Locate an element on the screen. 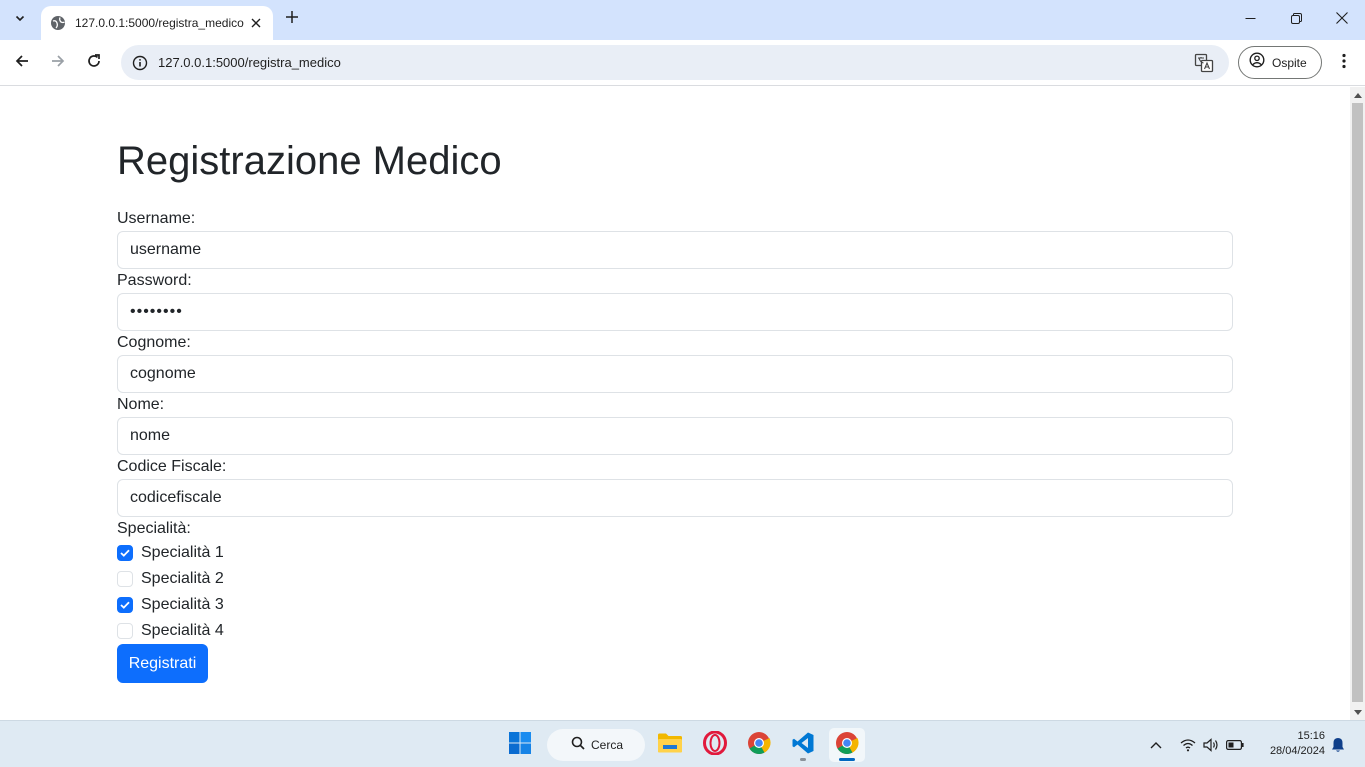 The image size is (1365, 767). profile-button: Ospite is located at coordinates (1280, 62).